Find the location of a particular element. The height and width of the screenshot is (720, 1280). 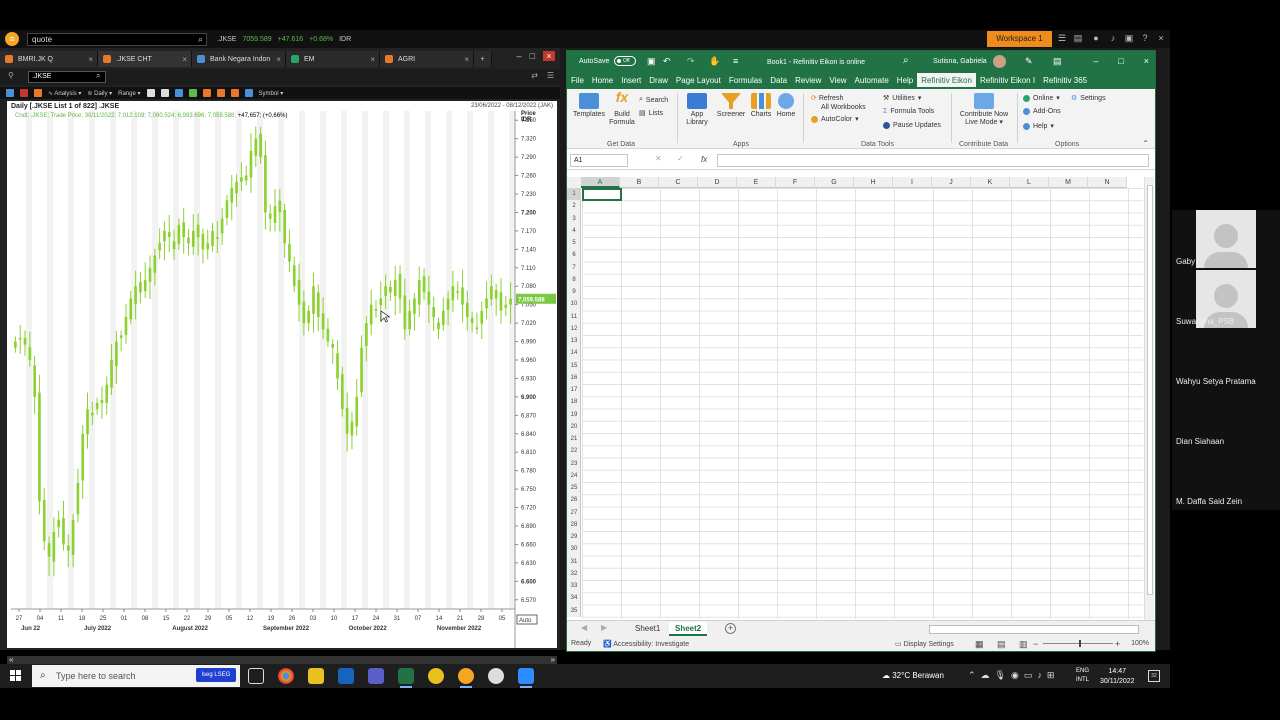

column-header: B is located at coordinates (639, 182).